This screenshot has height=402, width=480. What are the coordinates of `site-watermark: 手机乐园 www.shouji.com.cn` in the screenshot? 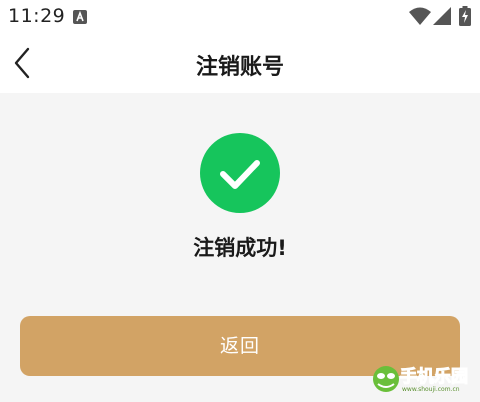 It's located at (422, 380).